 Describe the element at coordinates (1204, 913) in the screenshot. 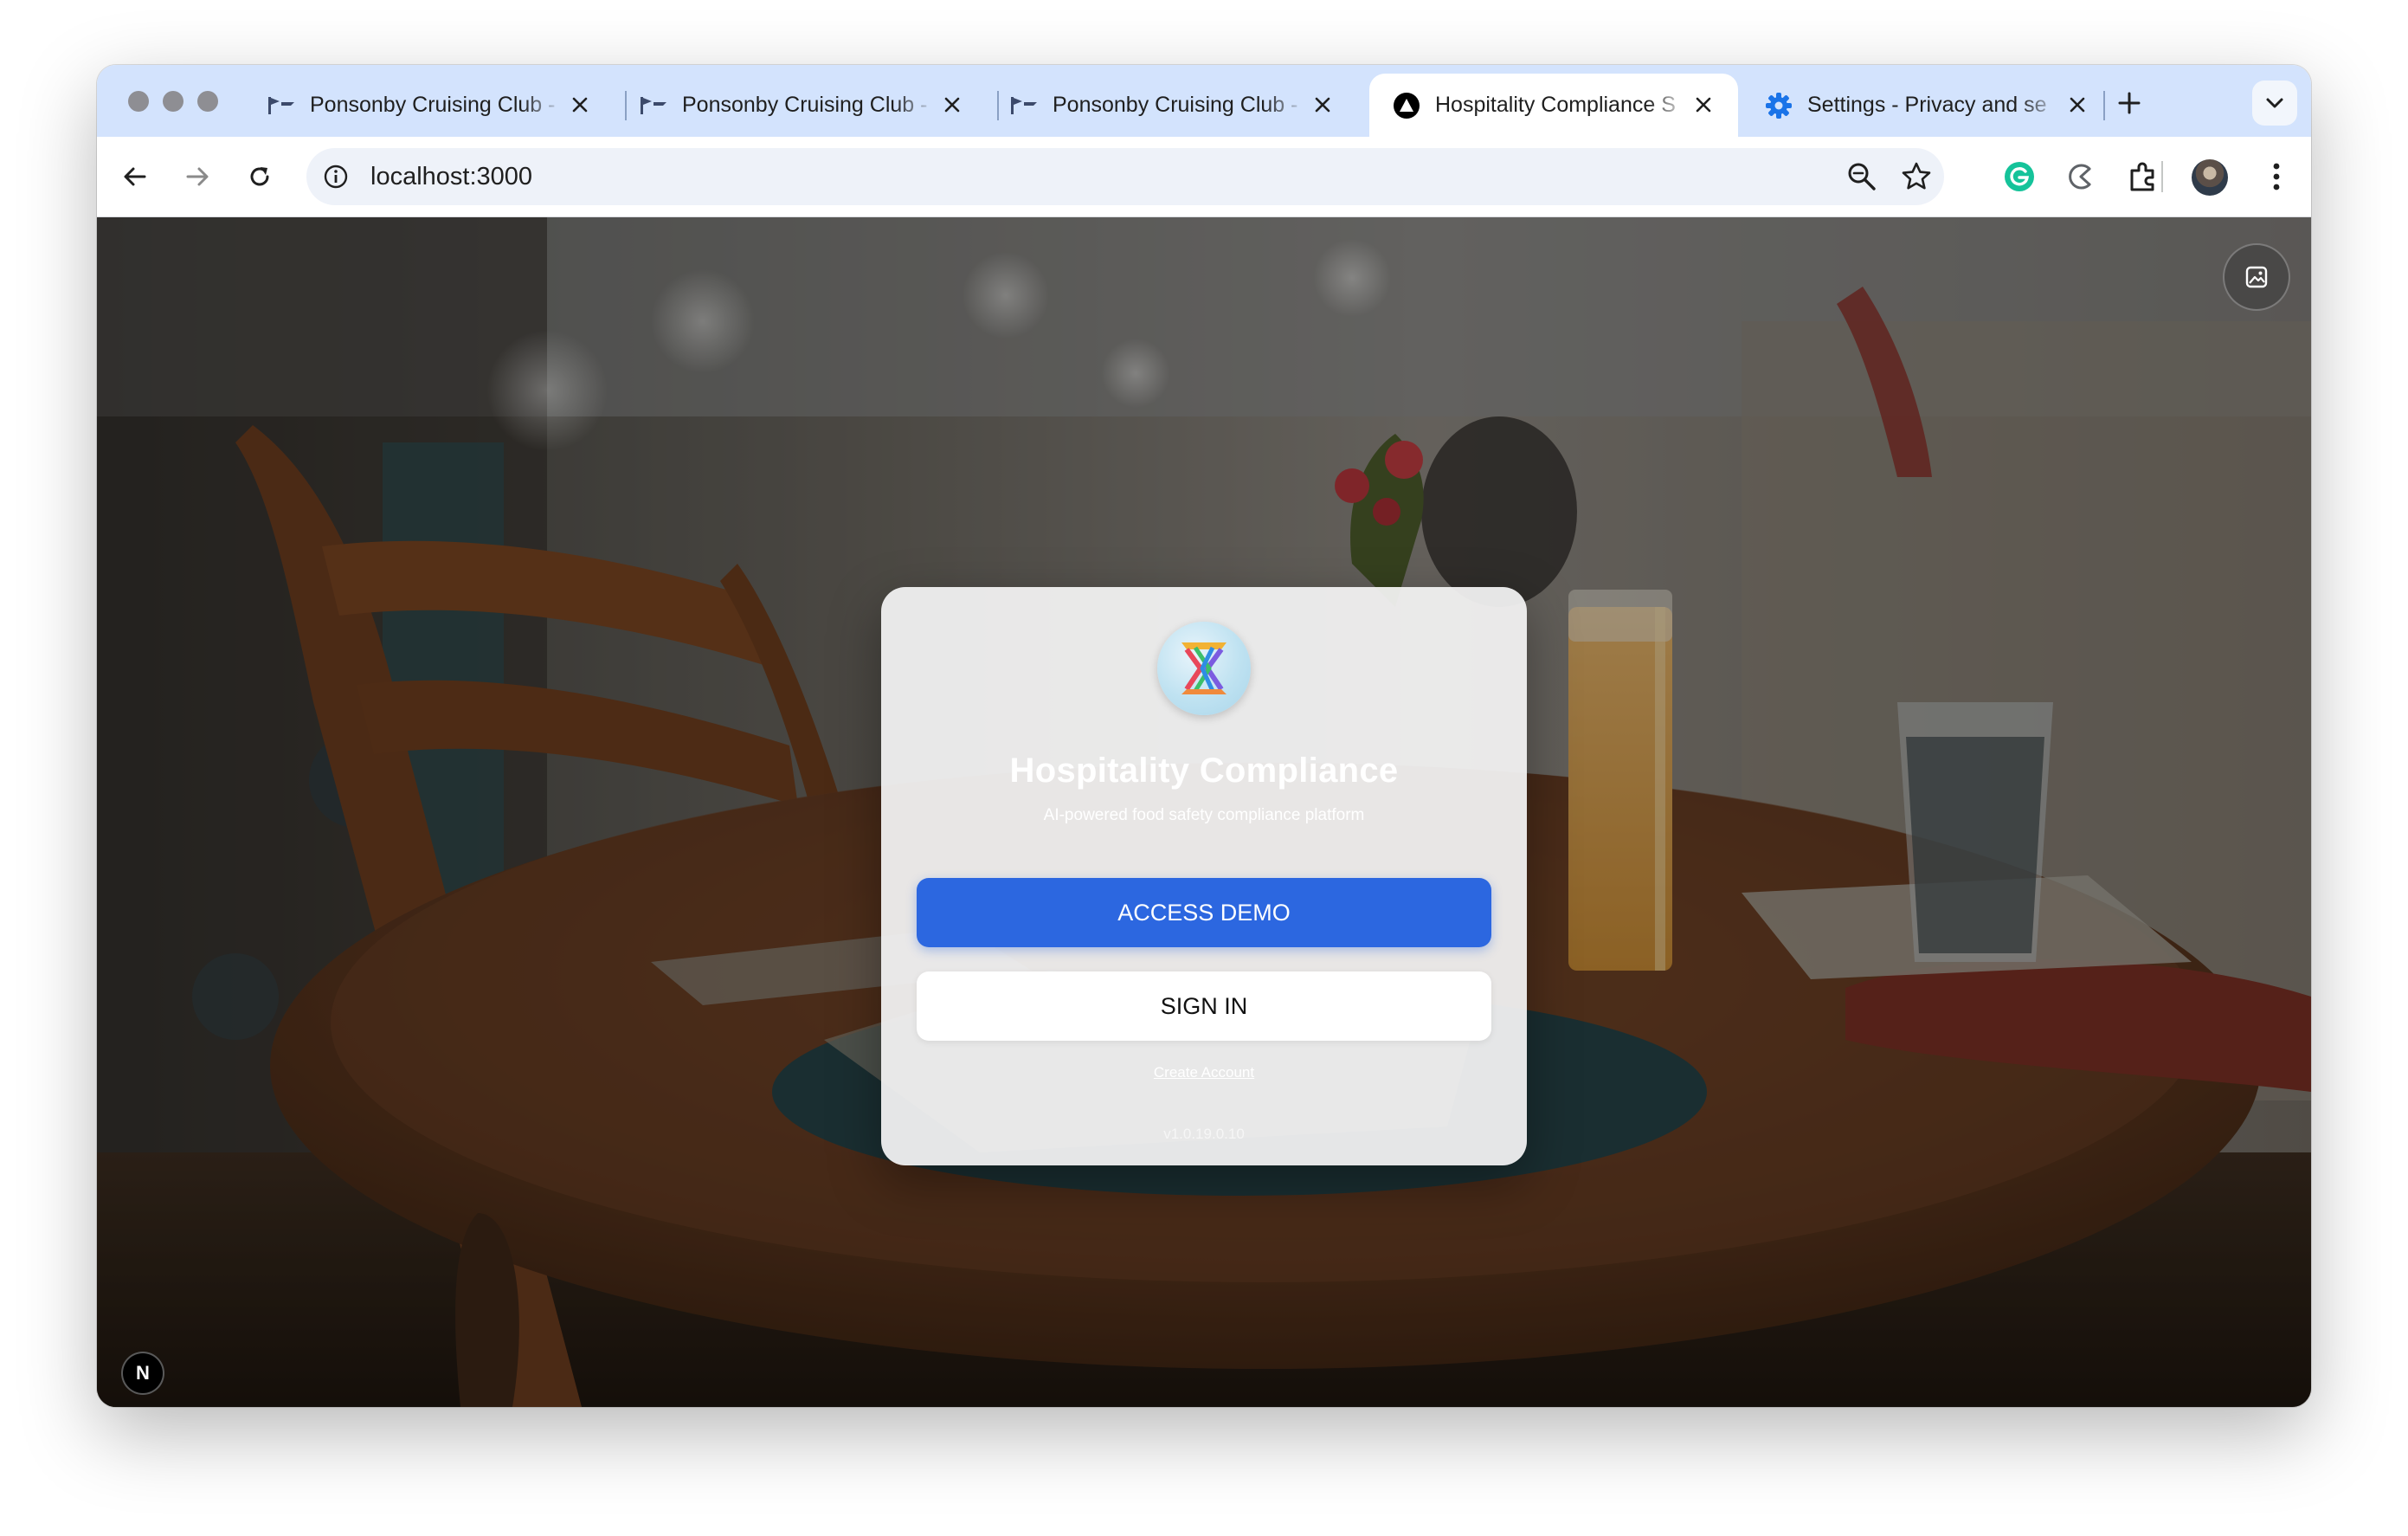

I see `access-demo-button: ACCESS DEMO` at that location.